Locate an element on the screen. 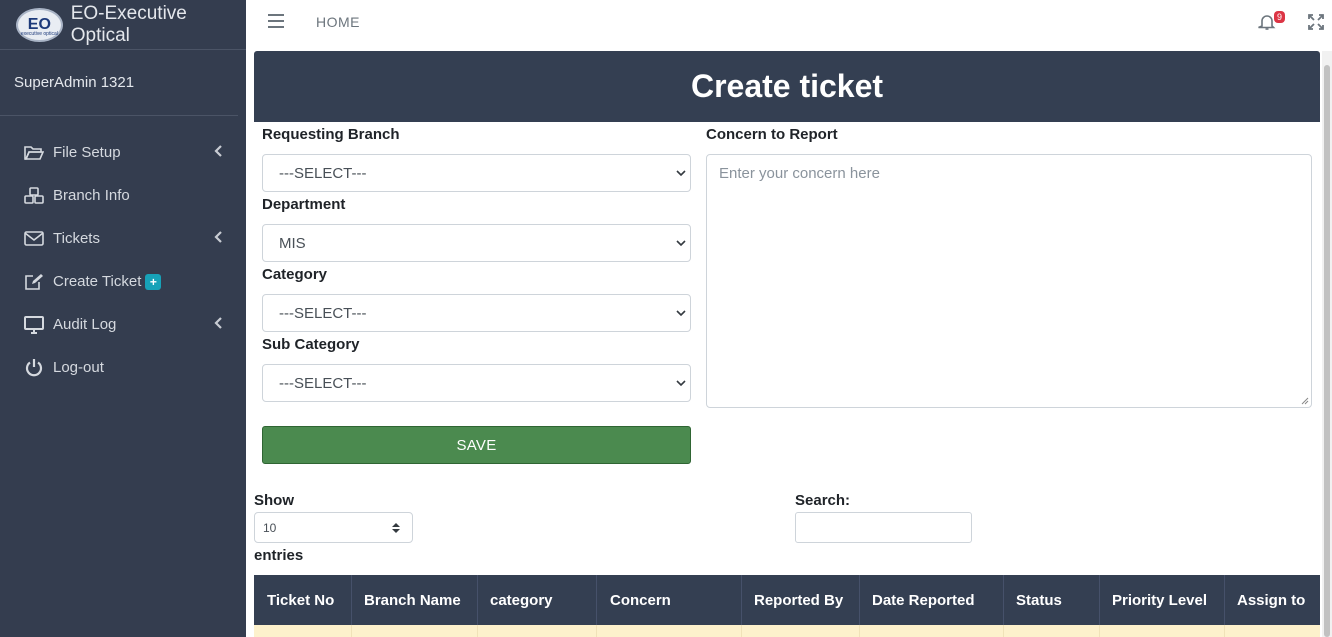 This screenshot has width=1332, height=637. table-row is located at coordinates (787, 631).